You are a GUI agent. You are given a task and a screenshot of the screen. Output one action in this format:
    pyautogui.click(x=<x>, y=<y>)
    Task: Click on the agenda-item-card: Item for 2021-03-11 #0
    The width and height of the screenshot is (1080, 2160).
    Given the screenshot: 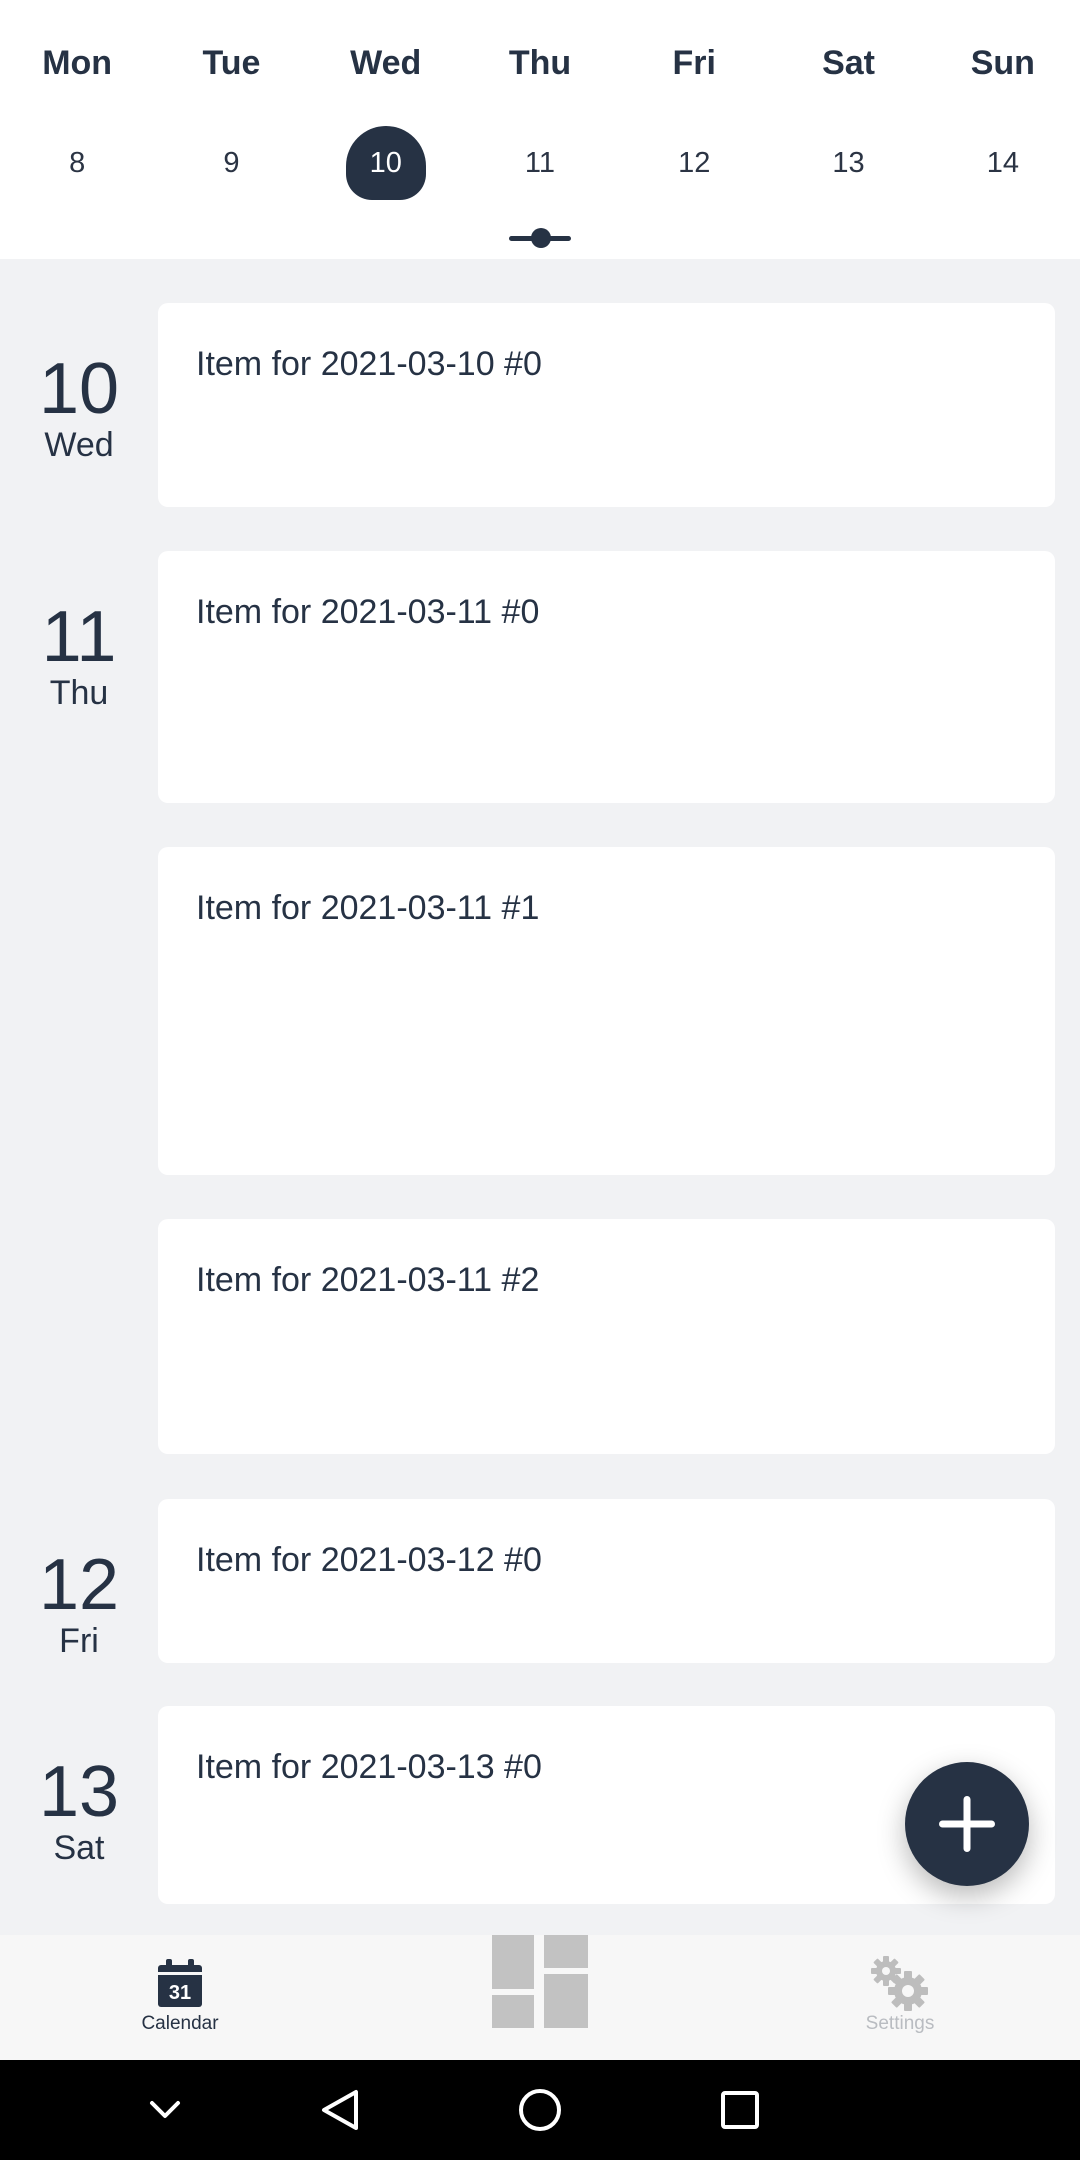 What is the action you would take?
    pyautogui.click(x=606, y=677)
    